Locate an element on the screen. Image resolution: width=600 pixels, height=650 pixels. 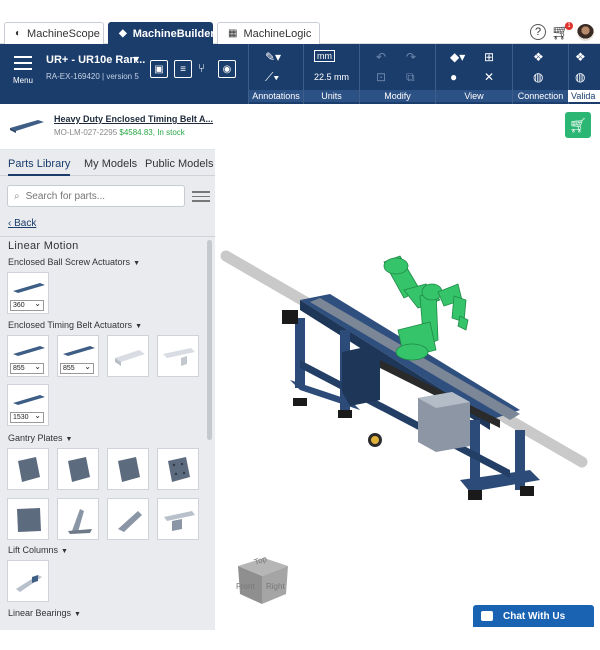
panel-scrollbar is located at coordinates (209, 340).